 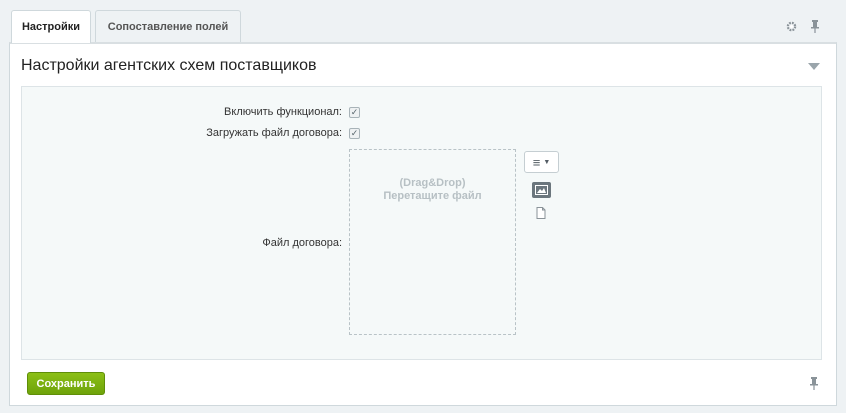 I want to click on enable-feature-label: Включить функционал:, so click(x=283, y=112).